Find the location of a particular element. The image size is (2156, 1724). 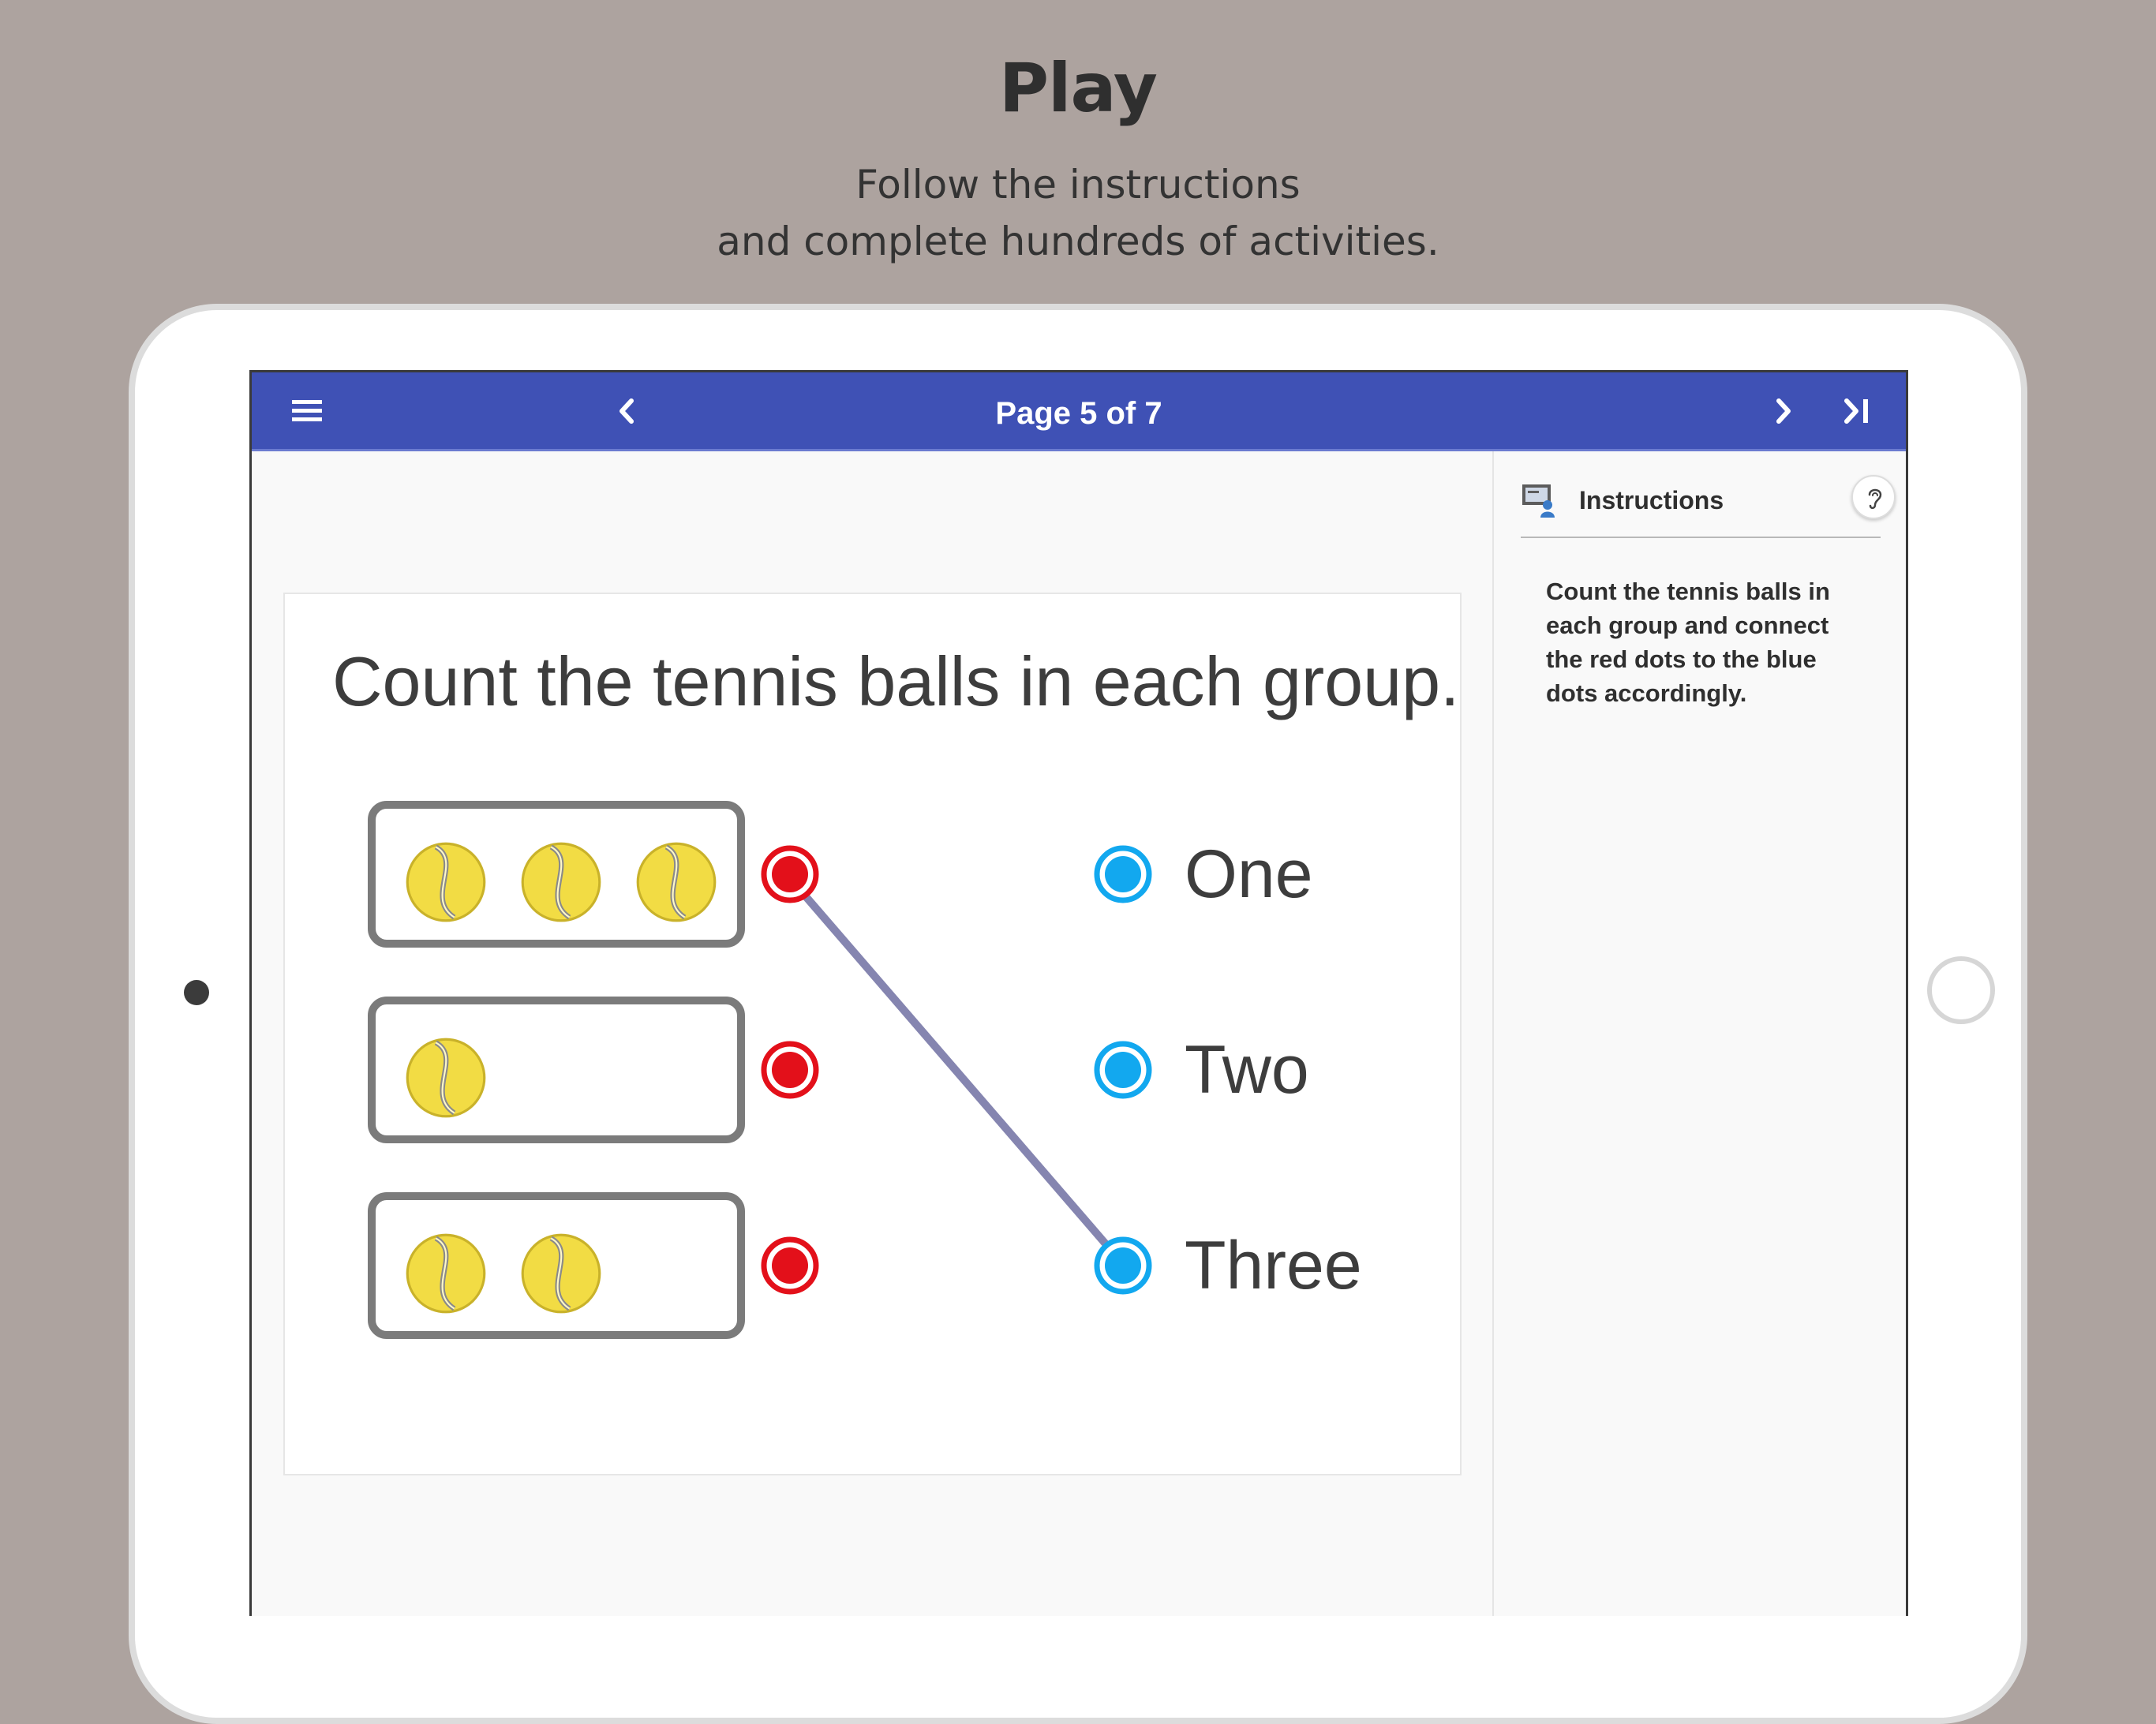

blue-dot-three is located at coordinates (1123, 1265).